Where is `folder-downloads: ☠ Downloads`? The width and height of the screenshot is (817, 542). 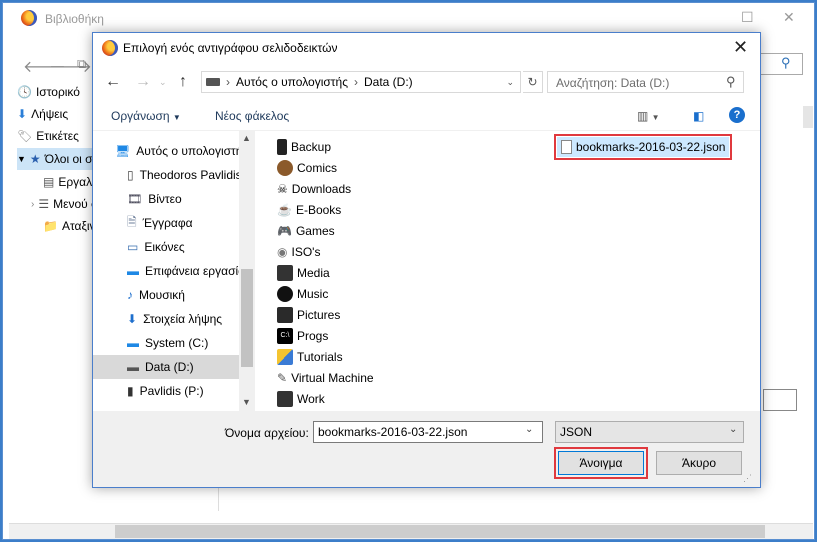
folder-downloads: ☠ Downloads is located at coordinates (314, 189).